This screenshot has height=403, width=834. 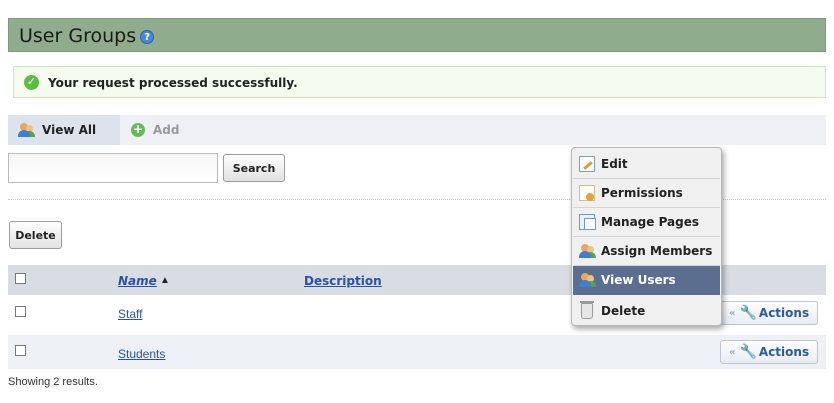 What do you see at coordinates (53, 382) in the screenshot?
I see `results-count: Showing 2 results.` at bounding box center [53, 382].